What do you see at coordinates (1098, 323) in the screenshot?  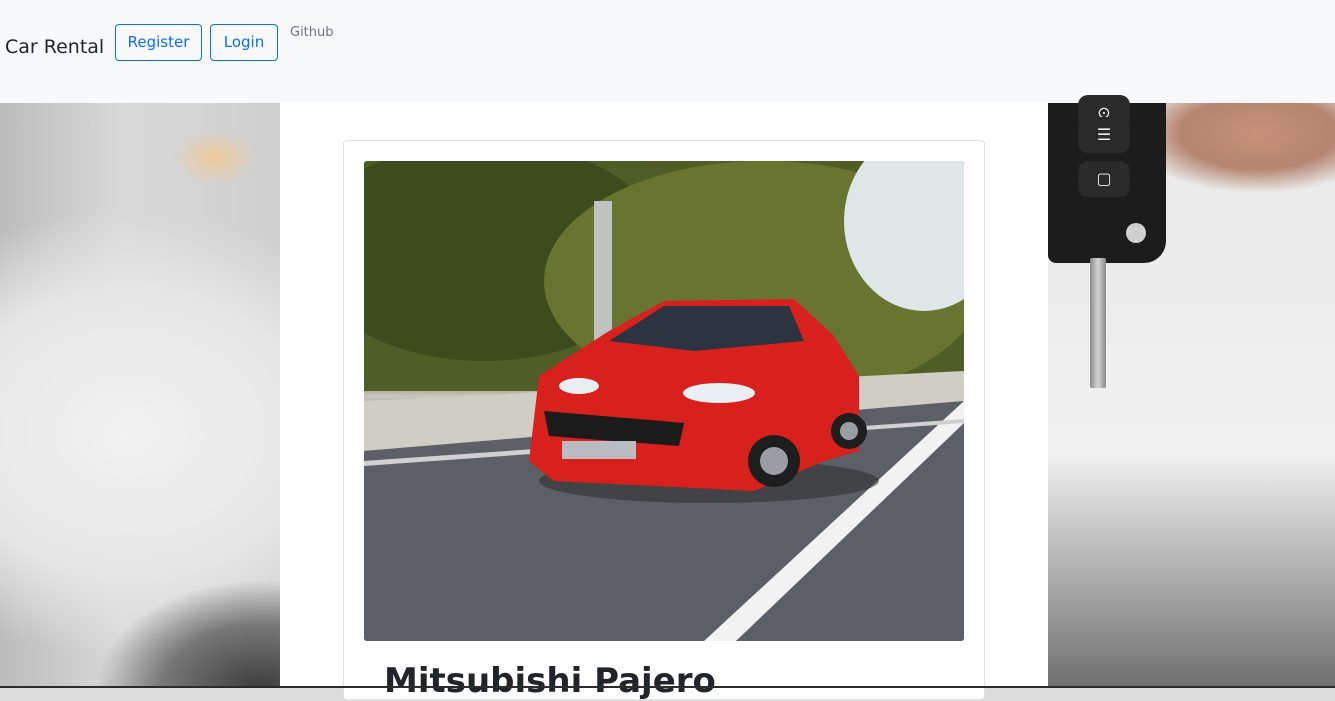 I see `key-blade` at bounding box center [1098, 323].